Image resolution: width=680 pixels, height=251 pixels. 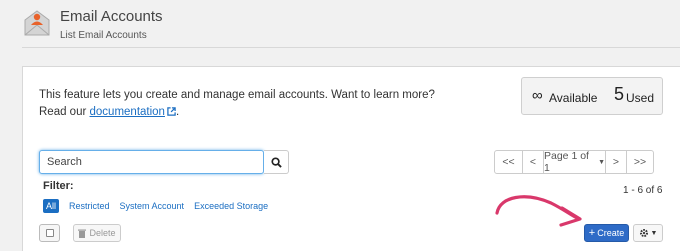 What do you see at coordinates (177, 112) in the screenshot?
I see `intro-suffix: .` at bounding box center [177, 112].